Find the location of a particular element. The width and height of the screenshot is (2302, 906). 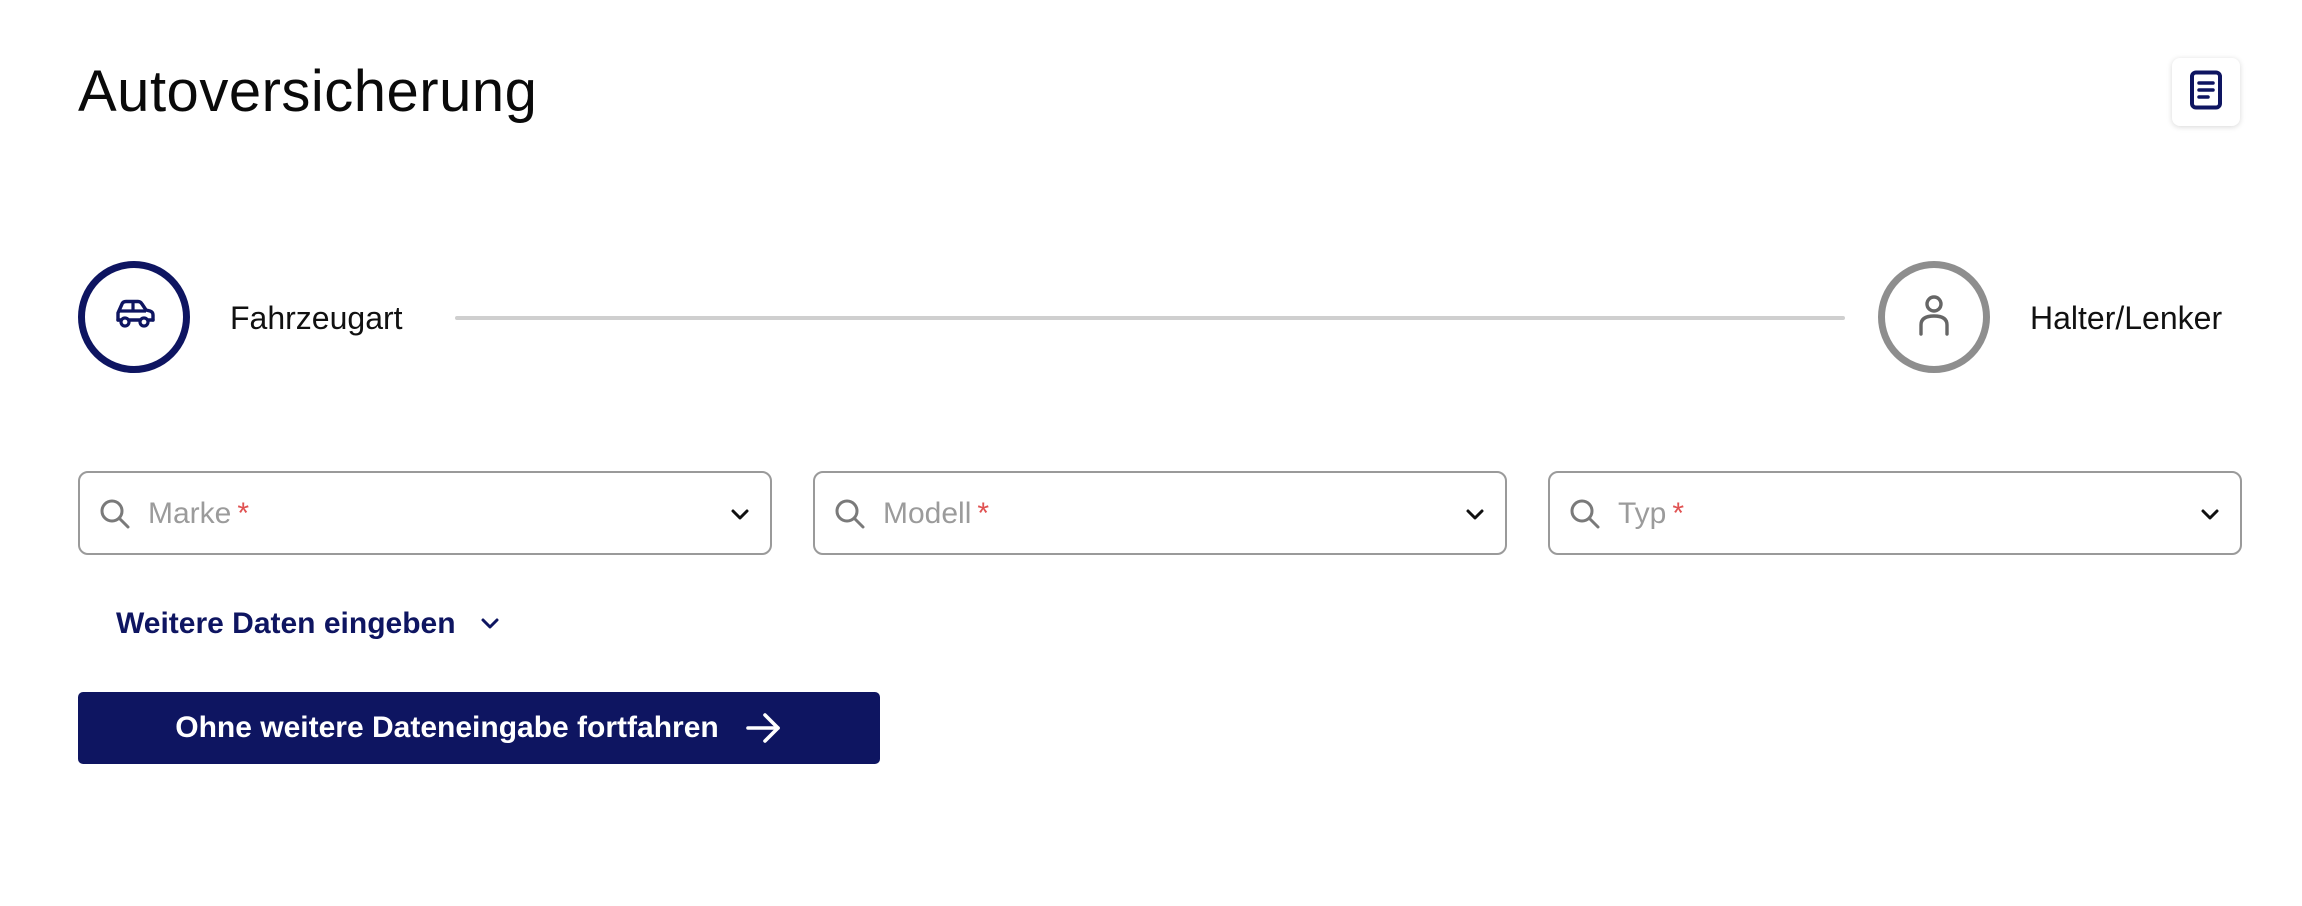

typ-placeholder: Typ * is located at coordinates (1651, 513).